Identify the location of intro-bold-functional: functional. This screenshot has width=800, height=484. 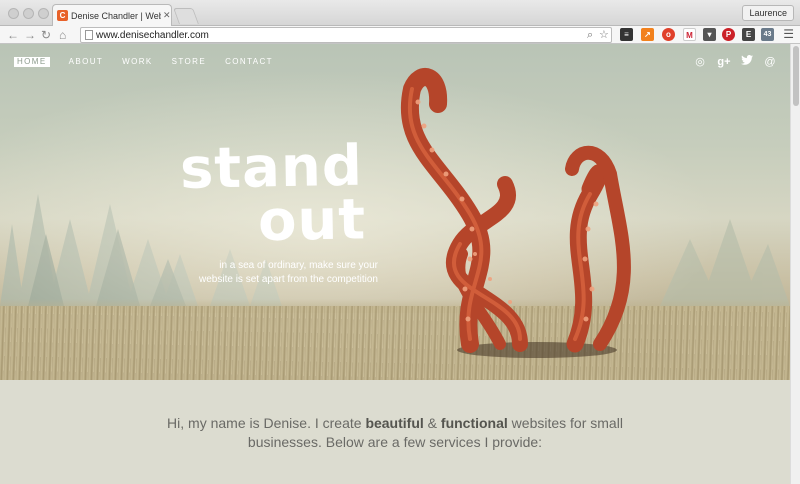
(474, 423).